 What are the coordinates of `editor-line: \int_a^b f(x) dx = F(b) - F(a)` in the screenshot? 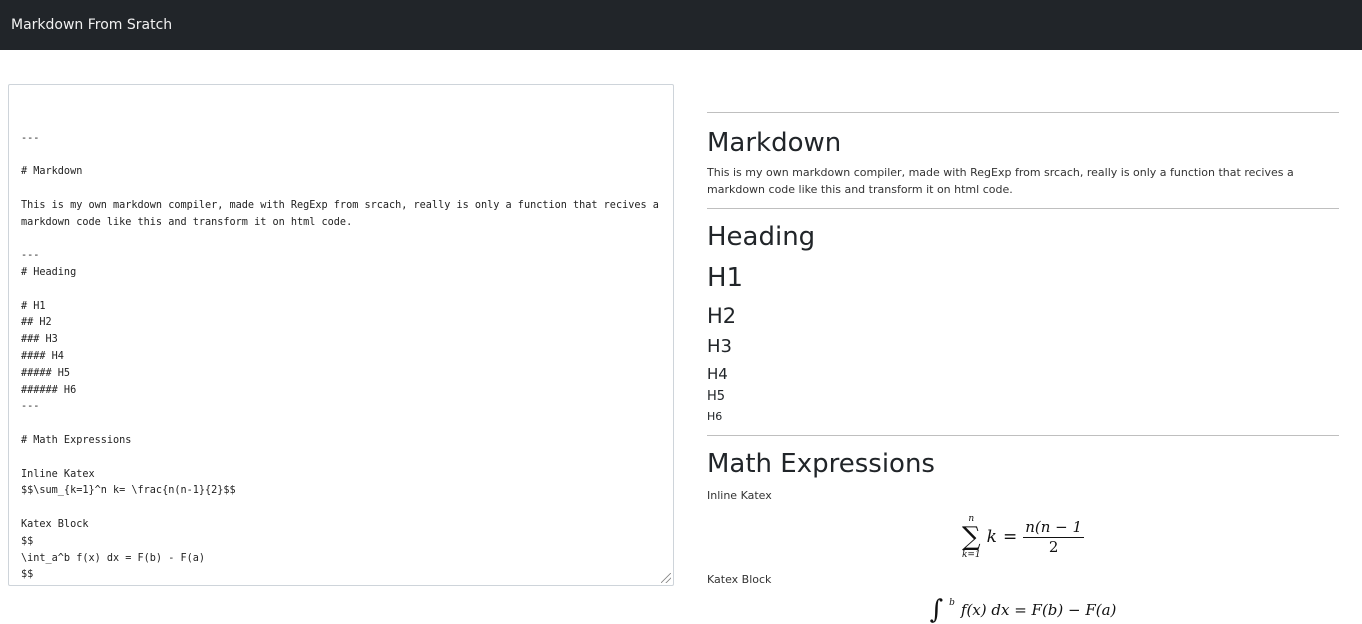 It's located at (113, 558).